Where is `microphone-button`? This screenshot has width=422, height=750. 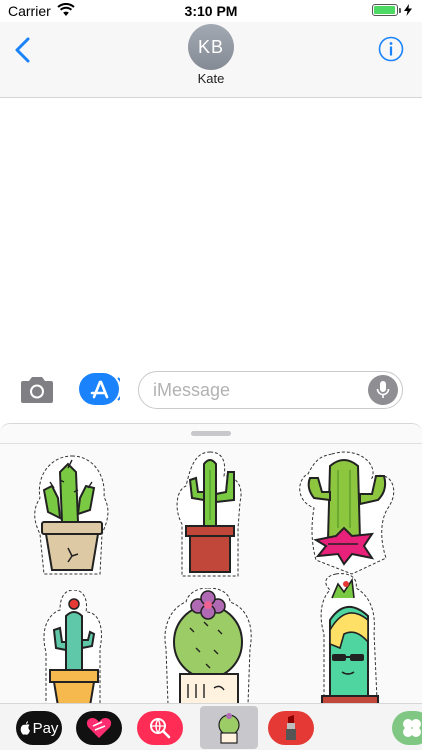
microphone-button is located at coordinates (383, 390).